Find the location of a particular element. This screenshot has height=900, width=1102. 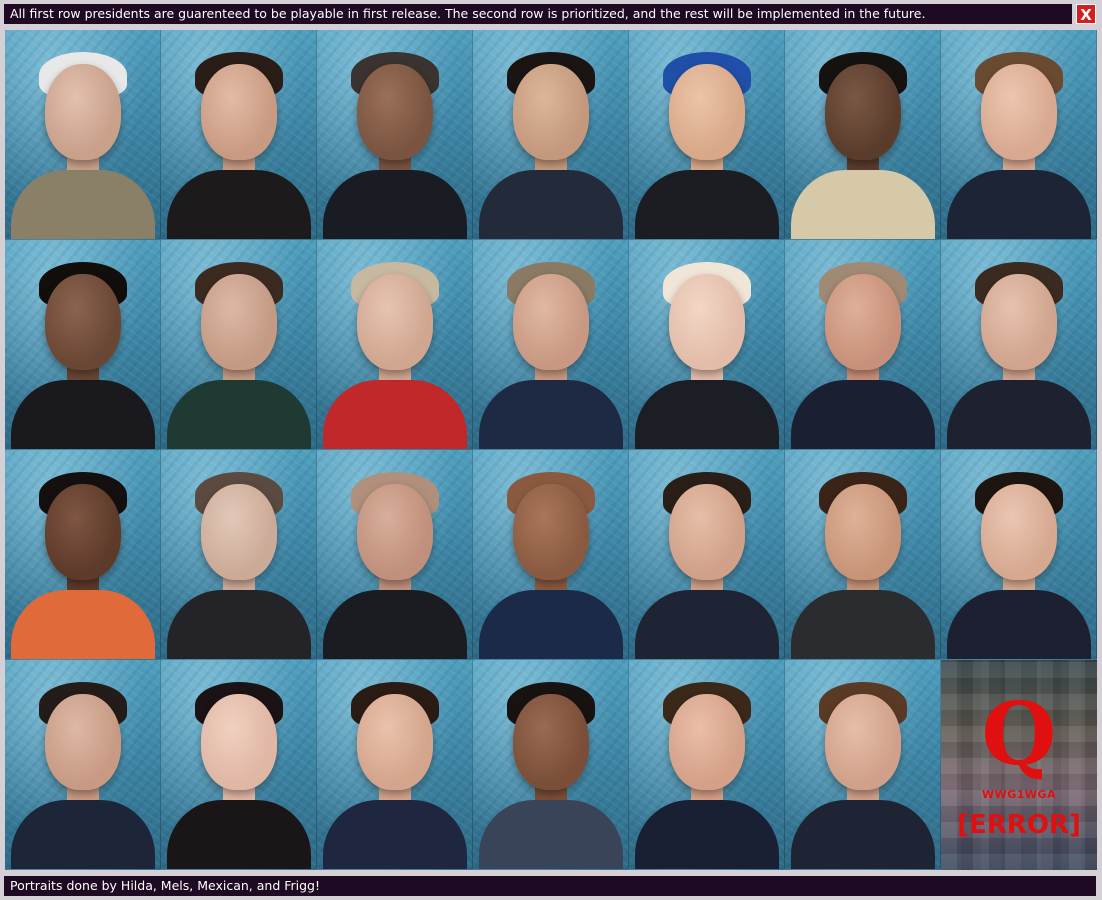

q-tag-text: WWG1WGA is located at coordinates (1019, 794).